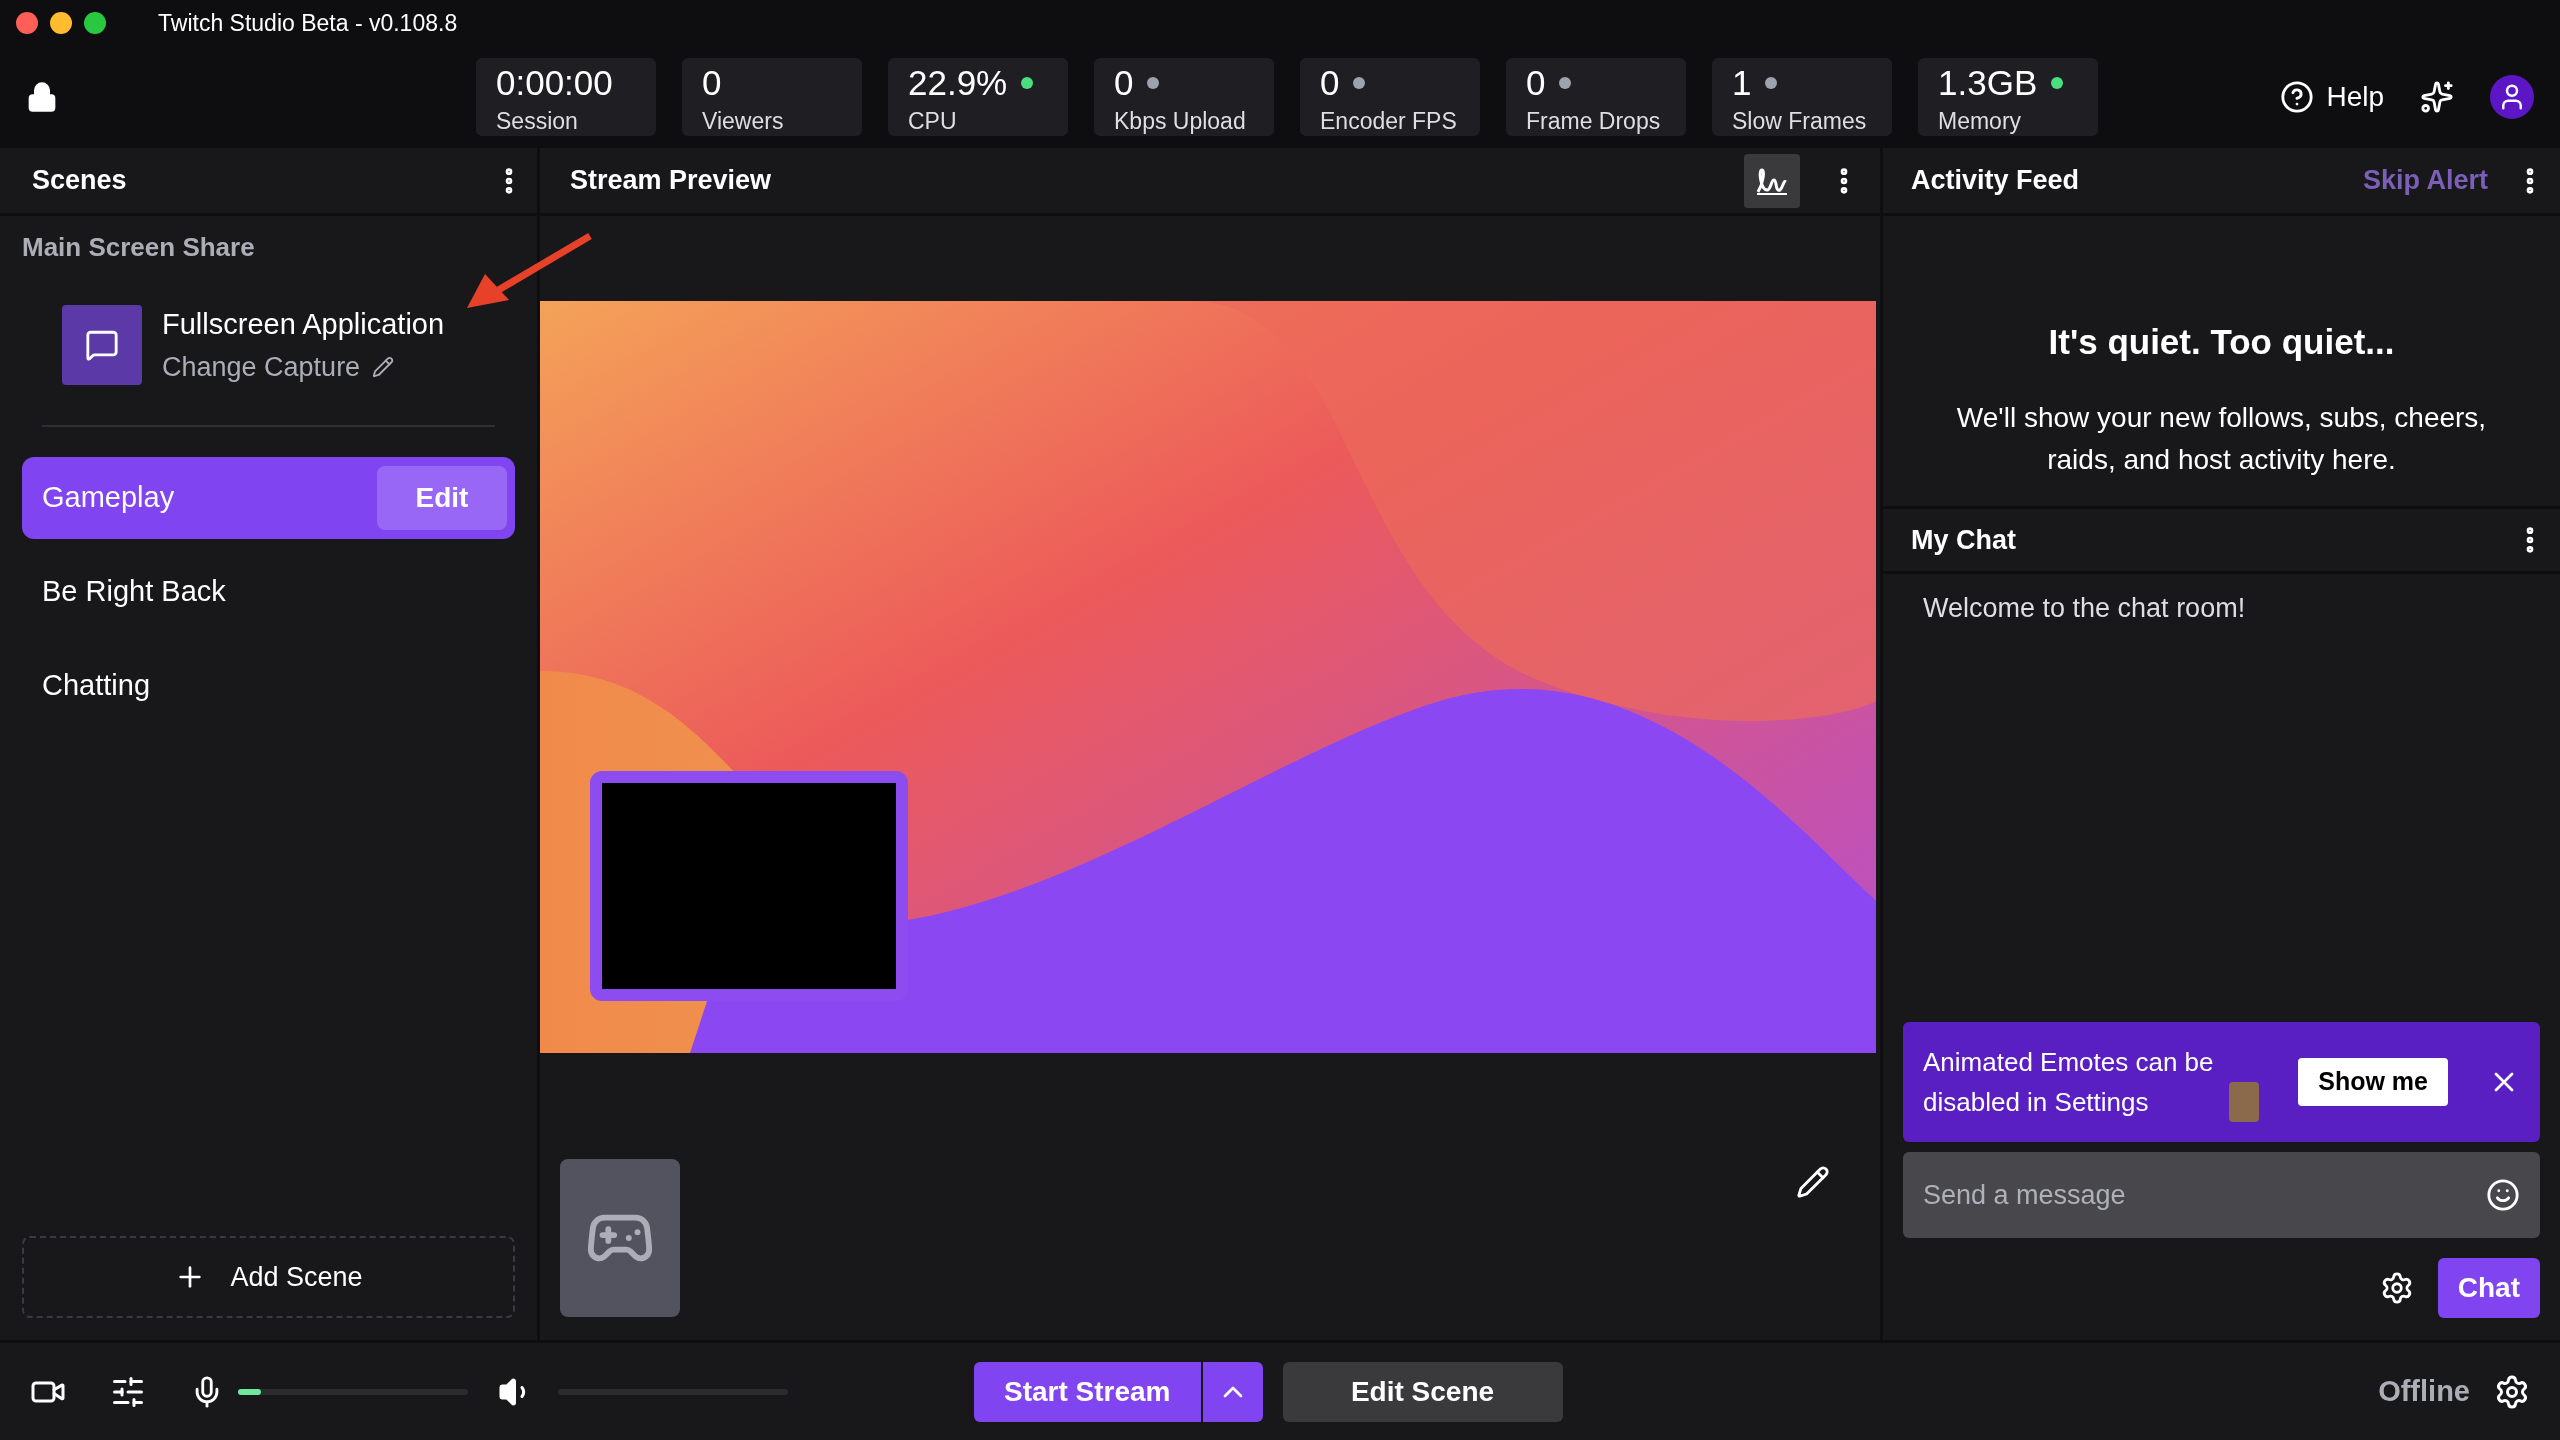  I want to click on help-button: Help, so click(2332, 97).